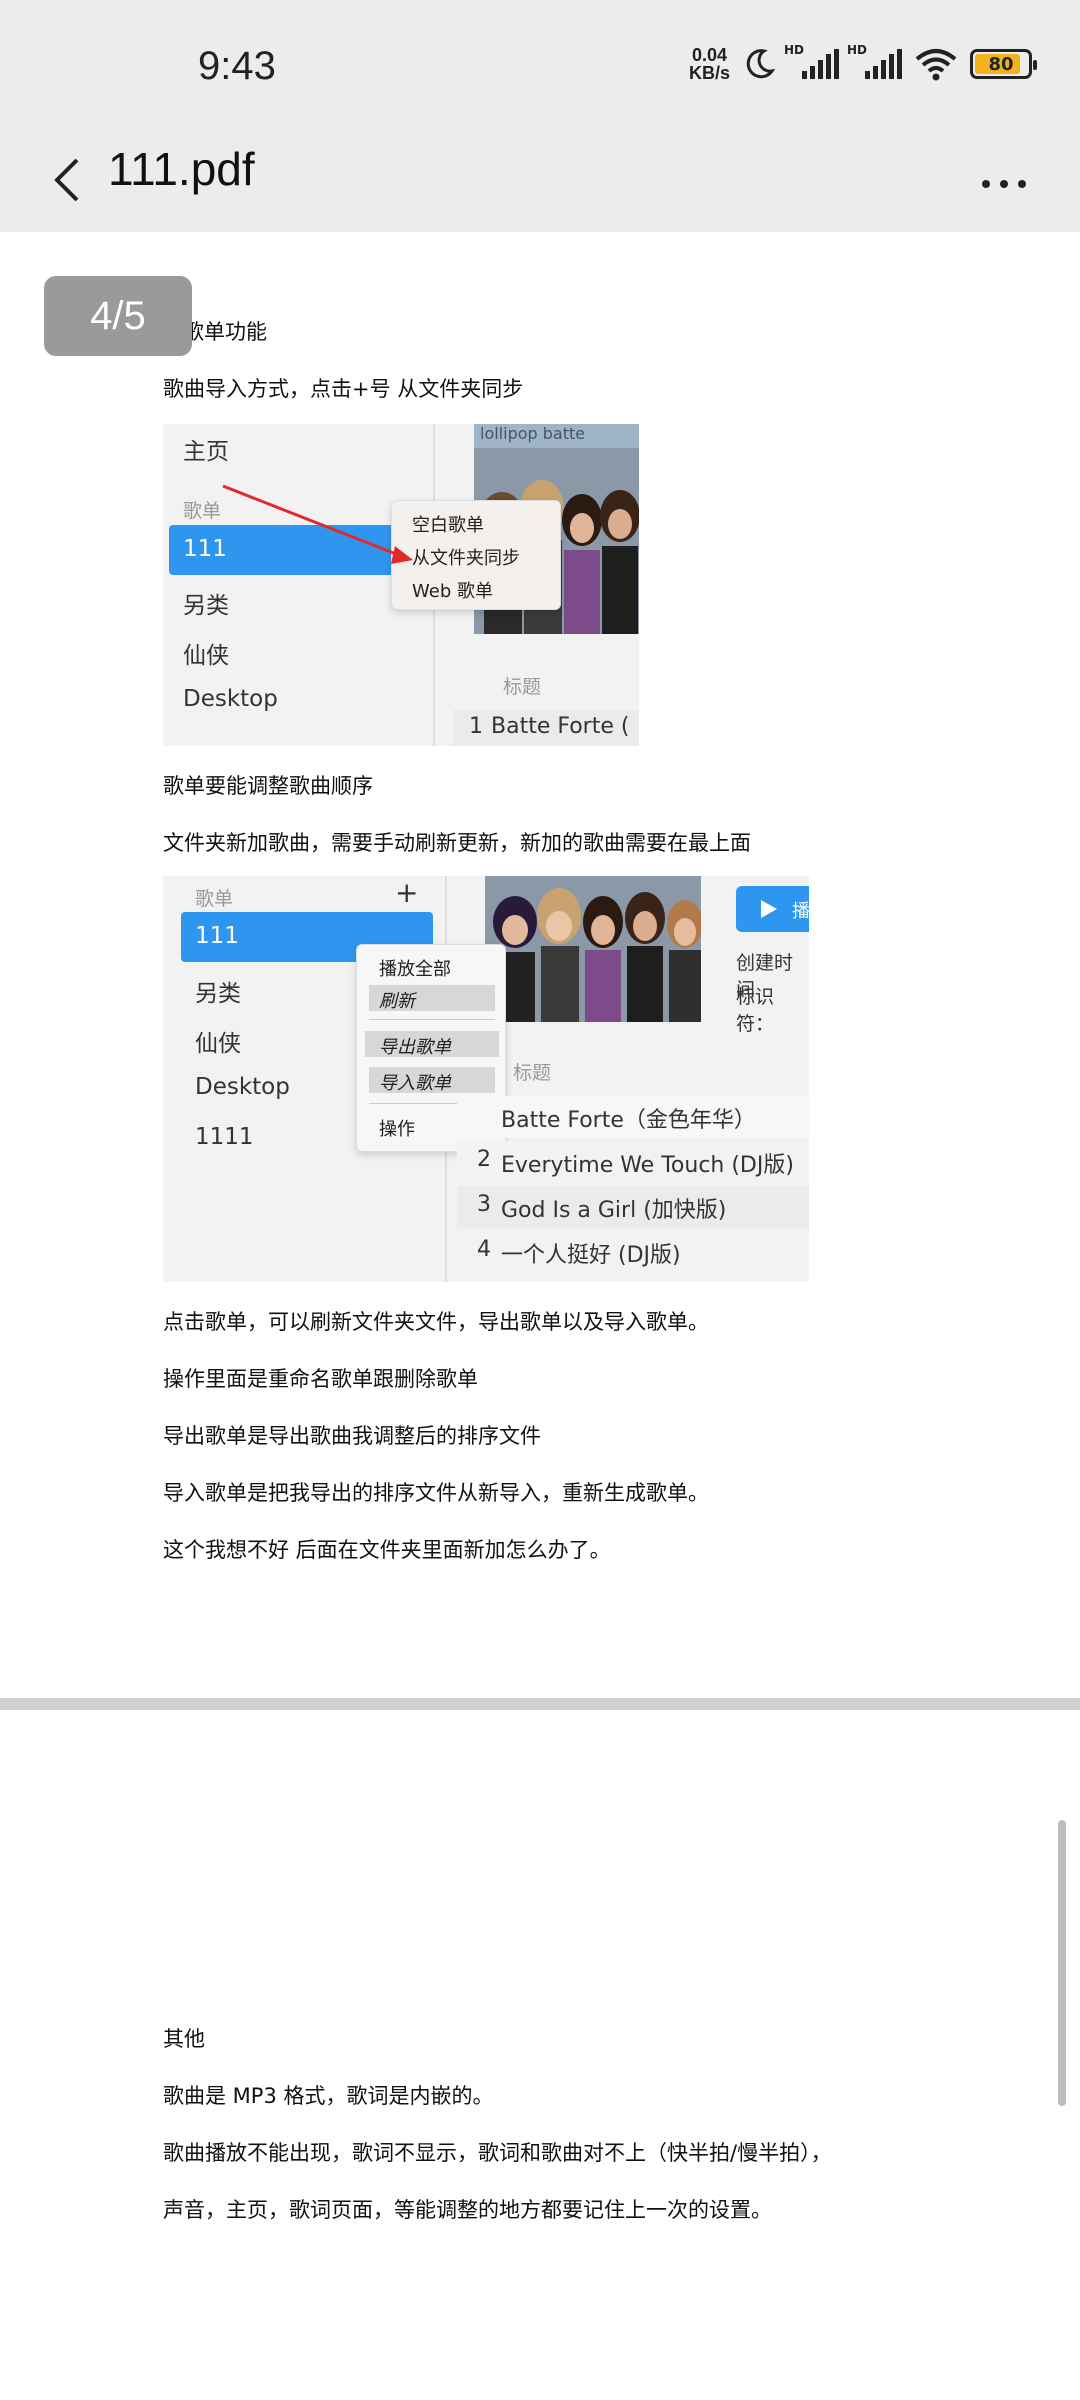 The image size is (1080, 2400). I want to click on track-title: Everytime We Touch (DJ版), so click(647, 1165).